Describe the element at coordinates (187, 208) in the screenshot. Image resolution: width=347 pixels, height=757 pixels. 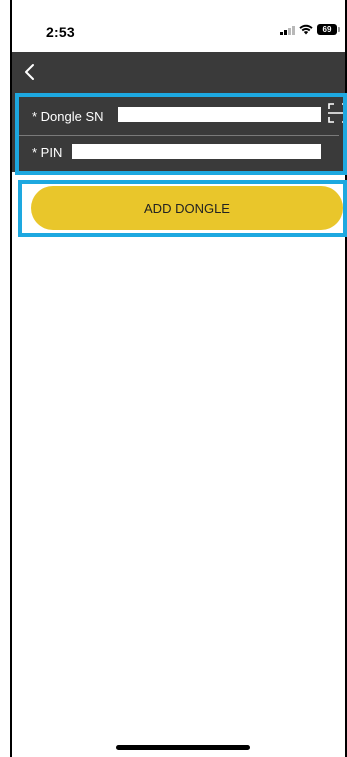
I see `add-dongle-button: ADD DONGLE` at that location.